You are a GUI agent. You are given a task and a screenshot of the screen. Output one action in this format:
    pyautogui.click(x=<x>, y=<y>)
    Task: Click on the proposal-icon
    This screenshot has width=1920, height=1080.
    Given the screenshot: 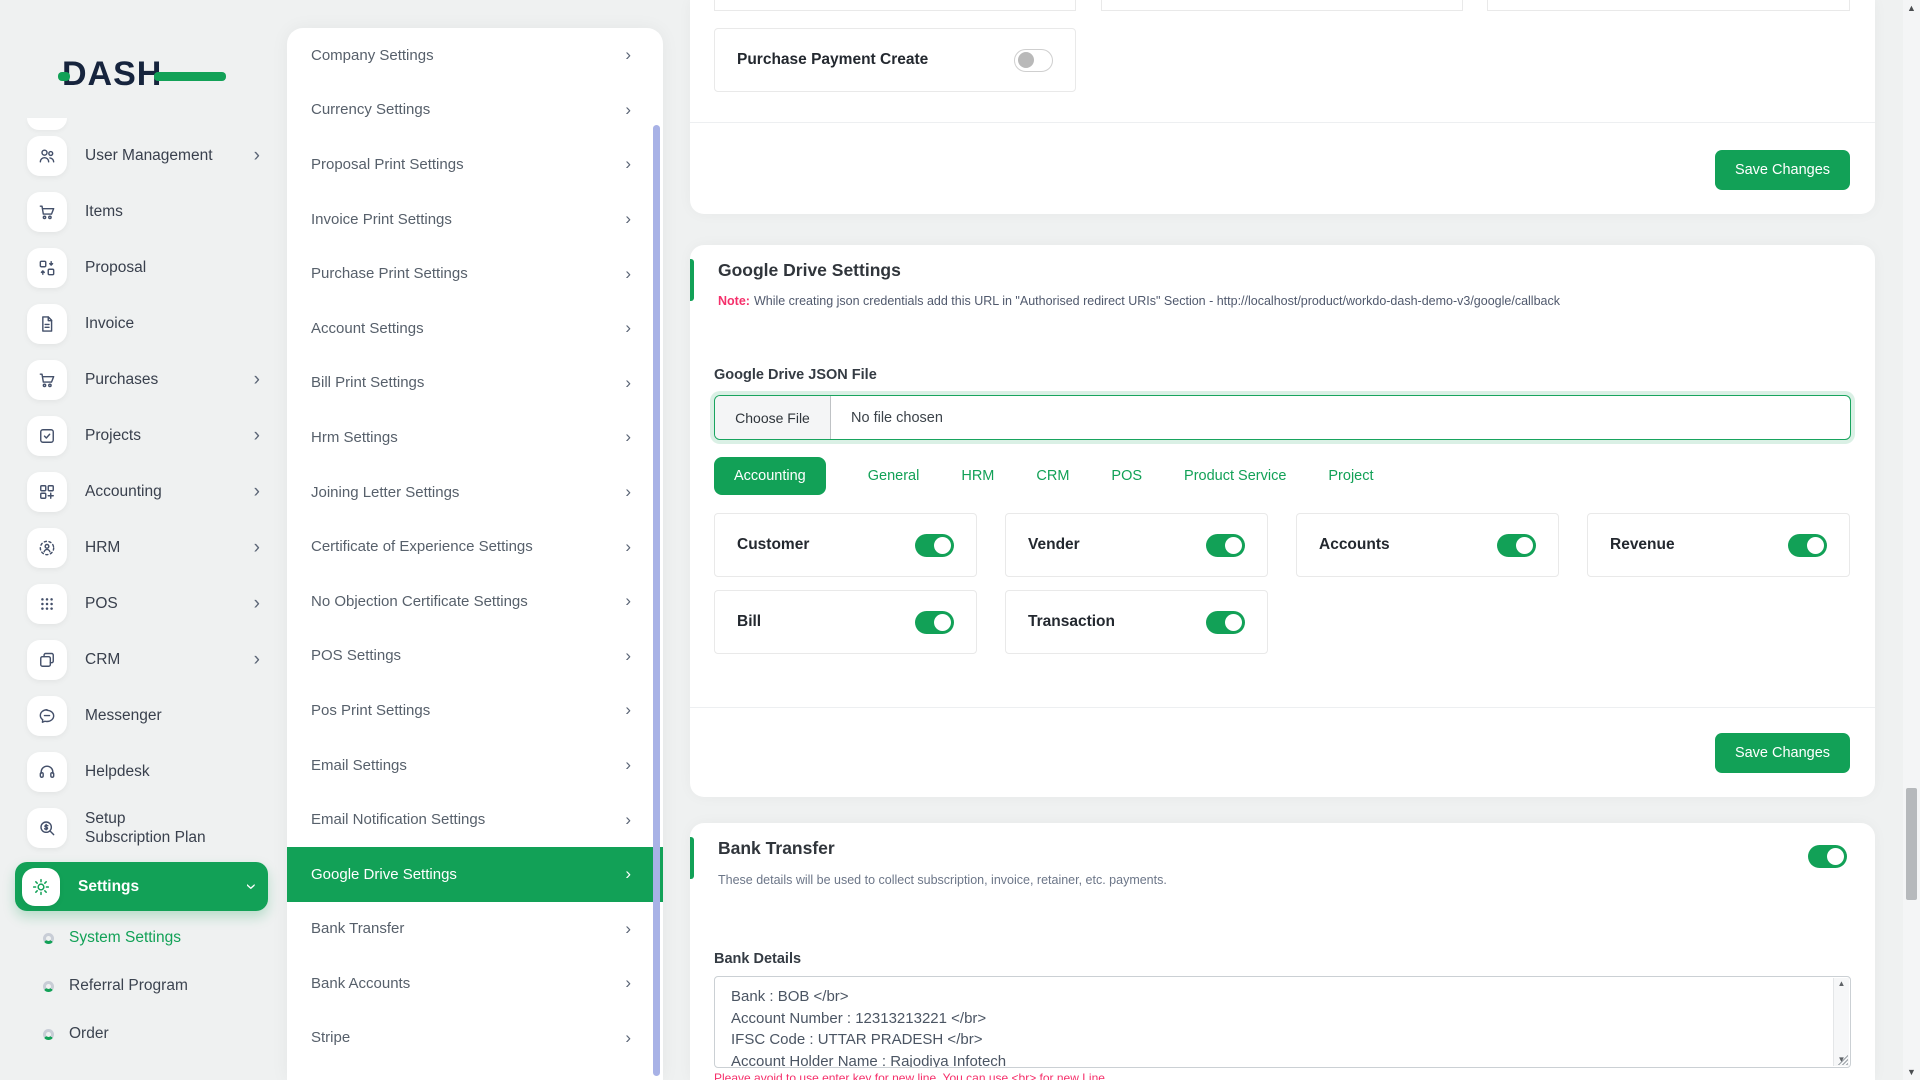 What is the action you would take?
    pyautogui.click(x=47, y=268)
    